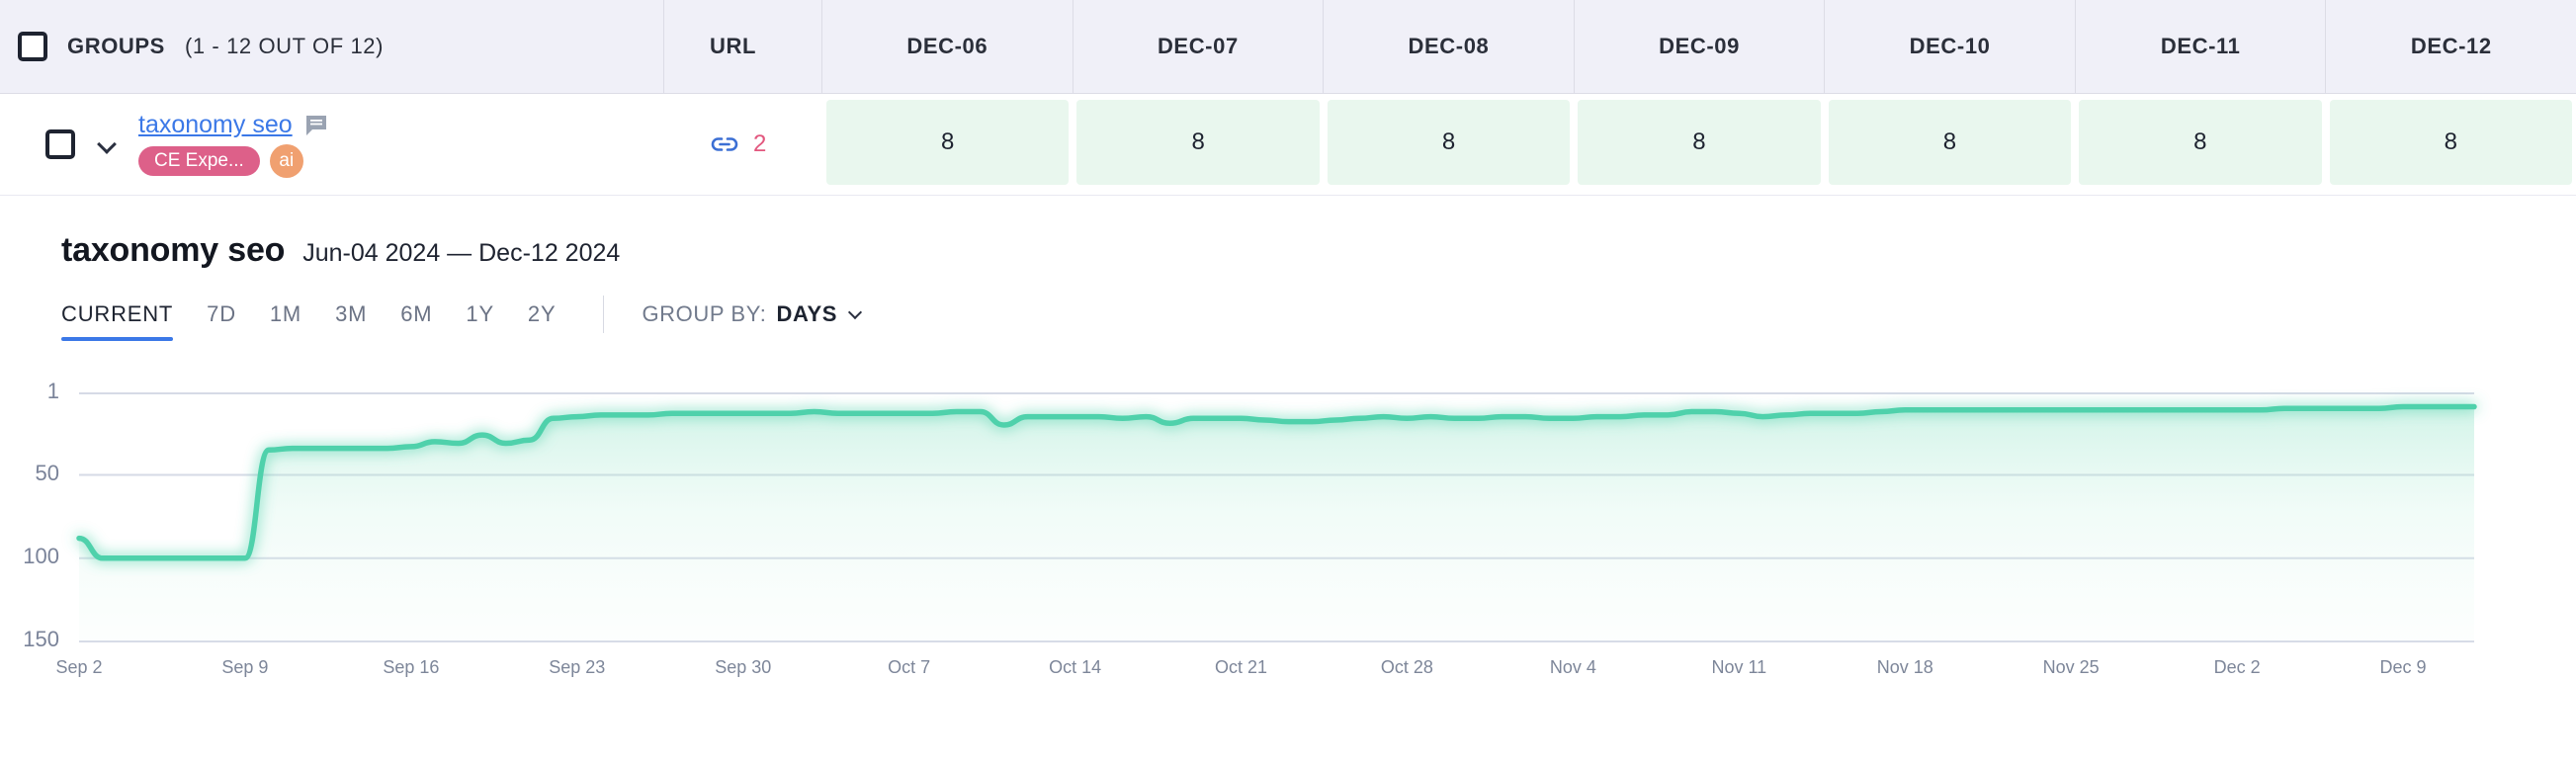 This screenshot has width=2576, height=765. What do you see at coordinates (173, 250) in the screenshot?
I see `page-title: taxonomy seo` at bounding box center [173, 250].